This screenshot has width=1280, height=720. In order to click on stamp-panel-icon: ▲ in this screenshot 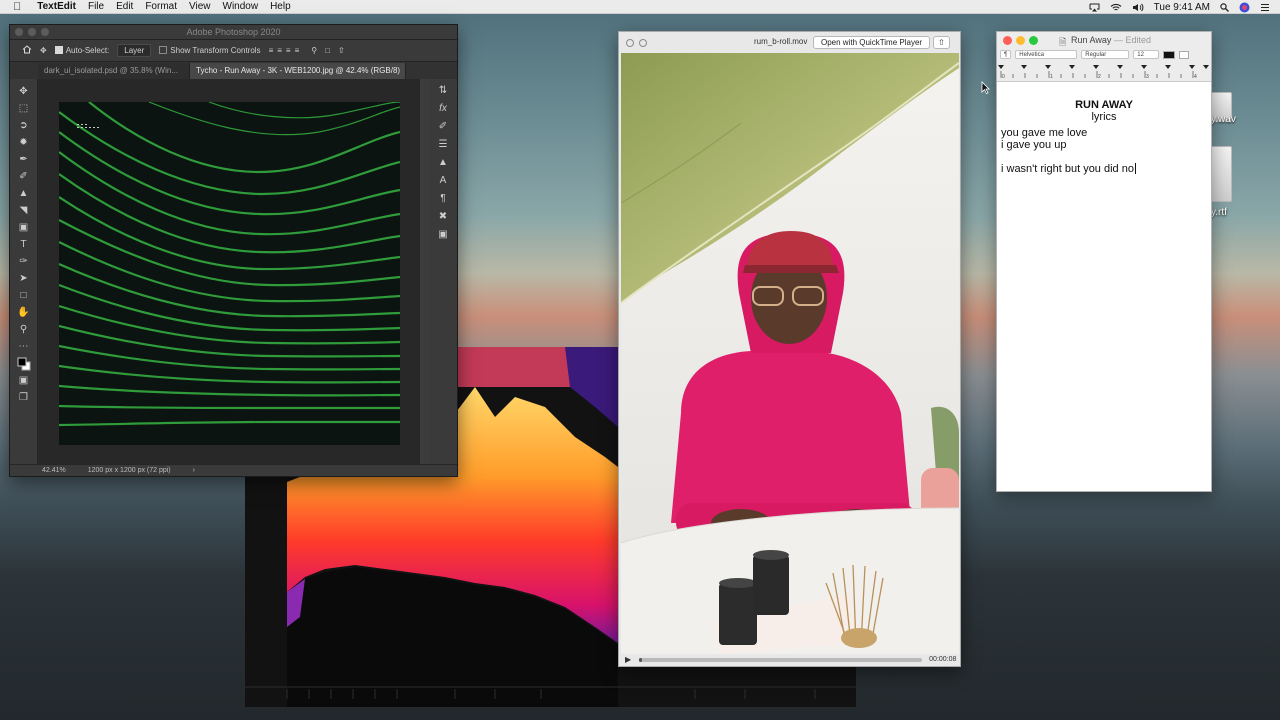, I will do `click(443, 162)`.